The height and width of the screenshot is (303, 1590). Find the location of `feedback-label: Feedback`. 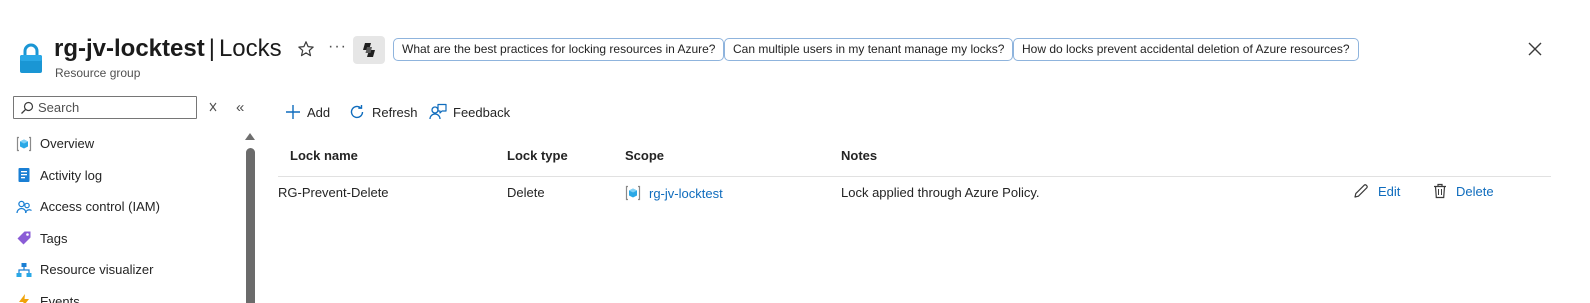

feedback-label: Feedback is located at coordinates (482, 112).